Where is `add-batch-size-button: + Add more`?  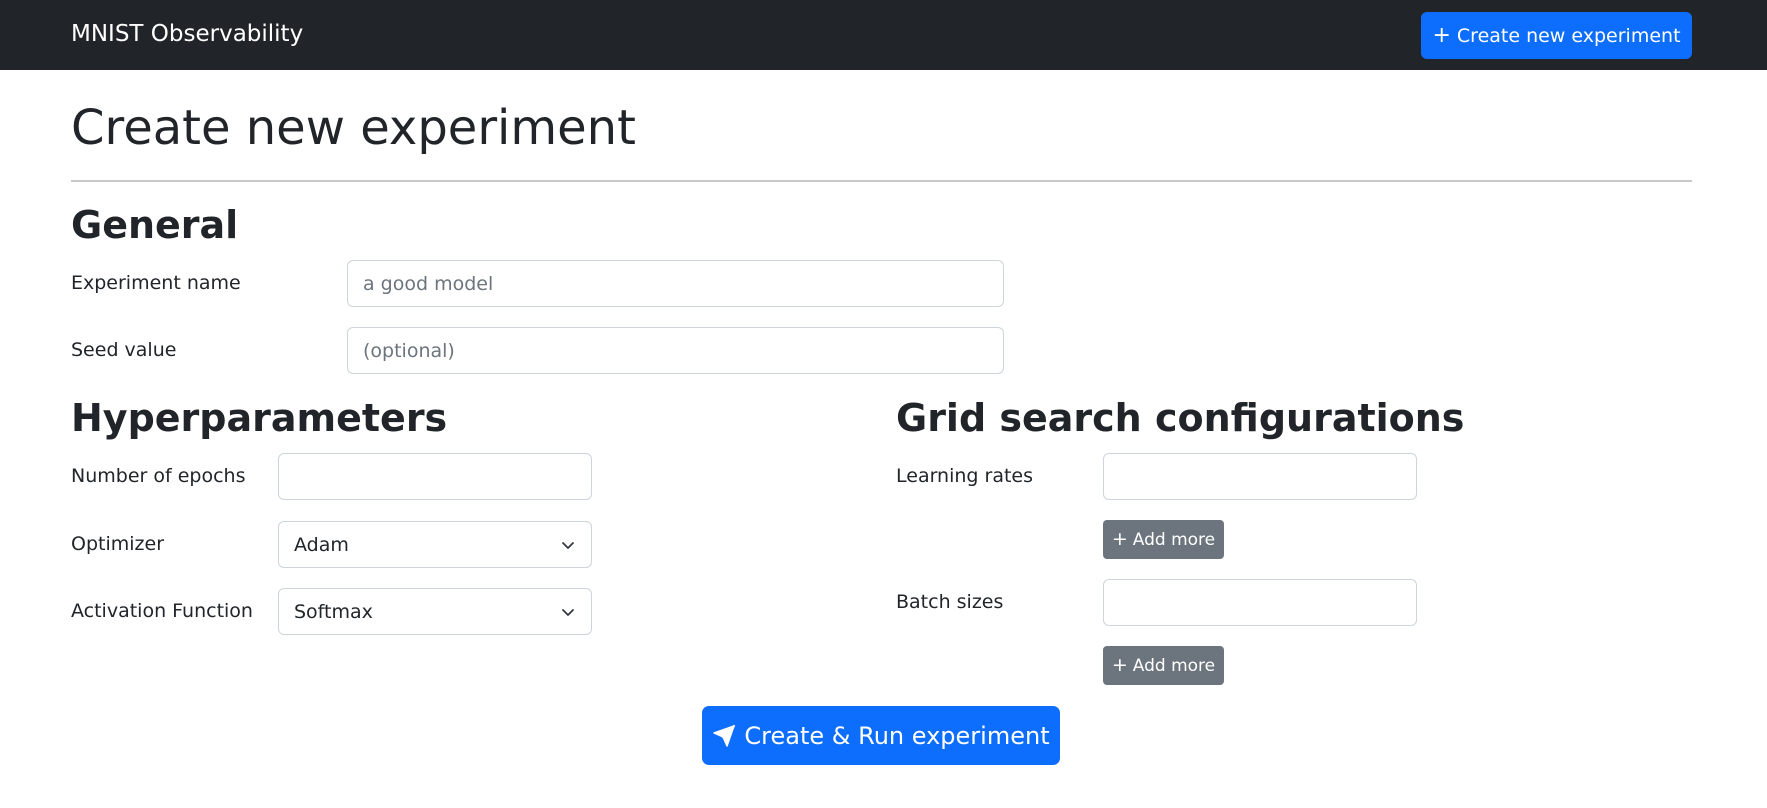
add-batch-size-button: + Add more is located at coordinates (1163, 665).